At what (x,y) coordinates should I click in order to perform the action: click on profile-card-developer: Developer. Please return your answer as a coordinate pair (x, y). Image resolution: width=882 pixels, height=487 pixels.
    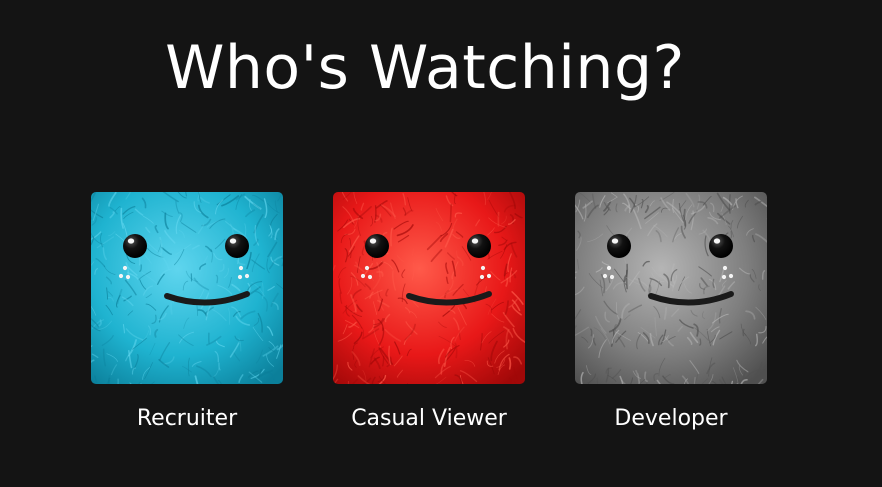
    Looking at the image, I should click on (671, 311).